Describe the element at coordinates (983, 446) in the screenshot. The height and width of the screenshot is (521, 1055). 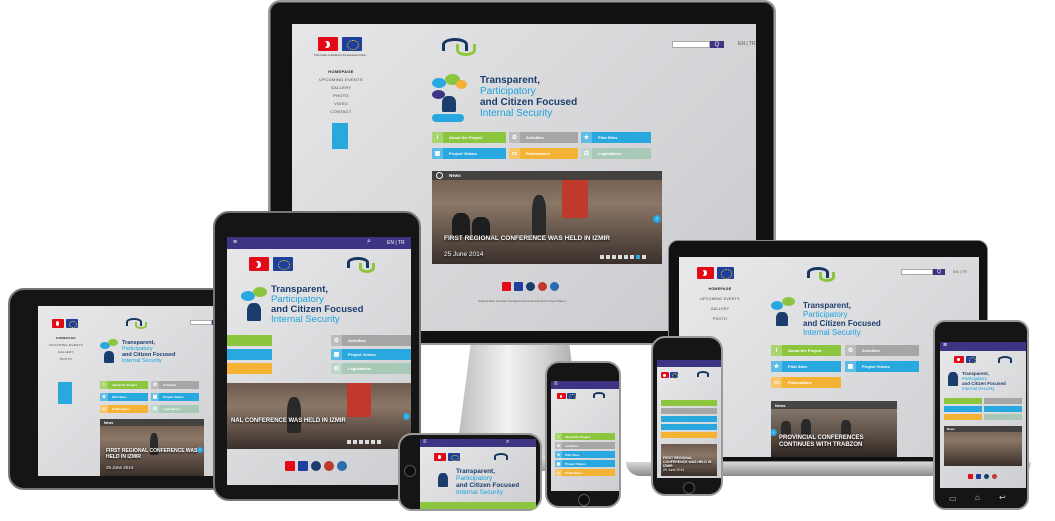
I see `news-slider: News` at that location.